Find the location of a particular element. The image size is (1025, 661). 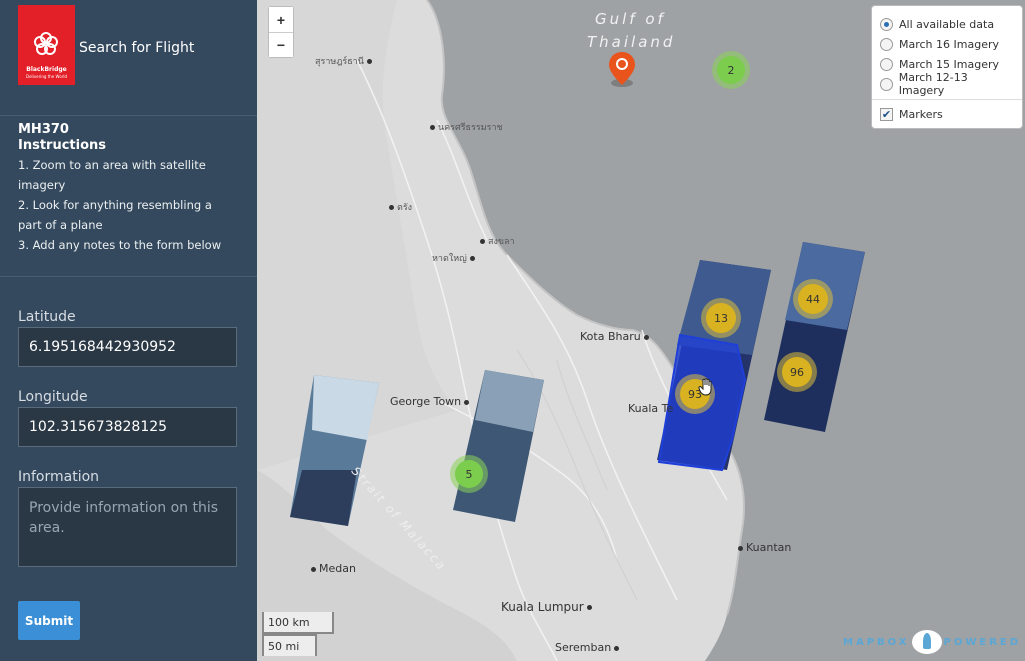

city-label: Seremban is located at coordinates (588, 647).